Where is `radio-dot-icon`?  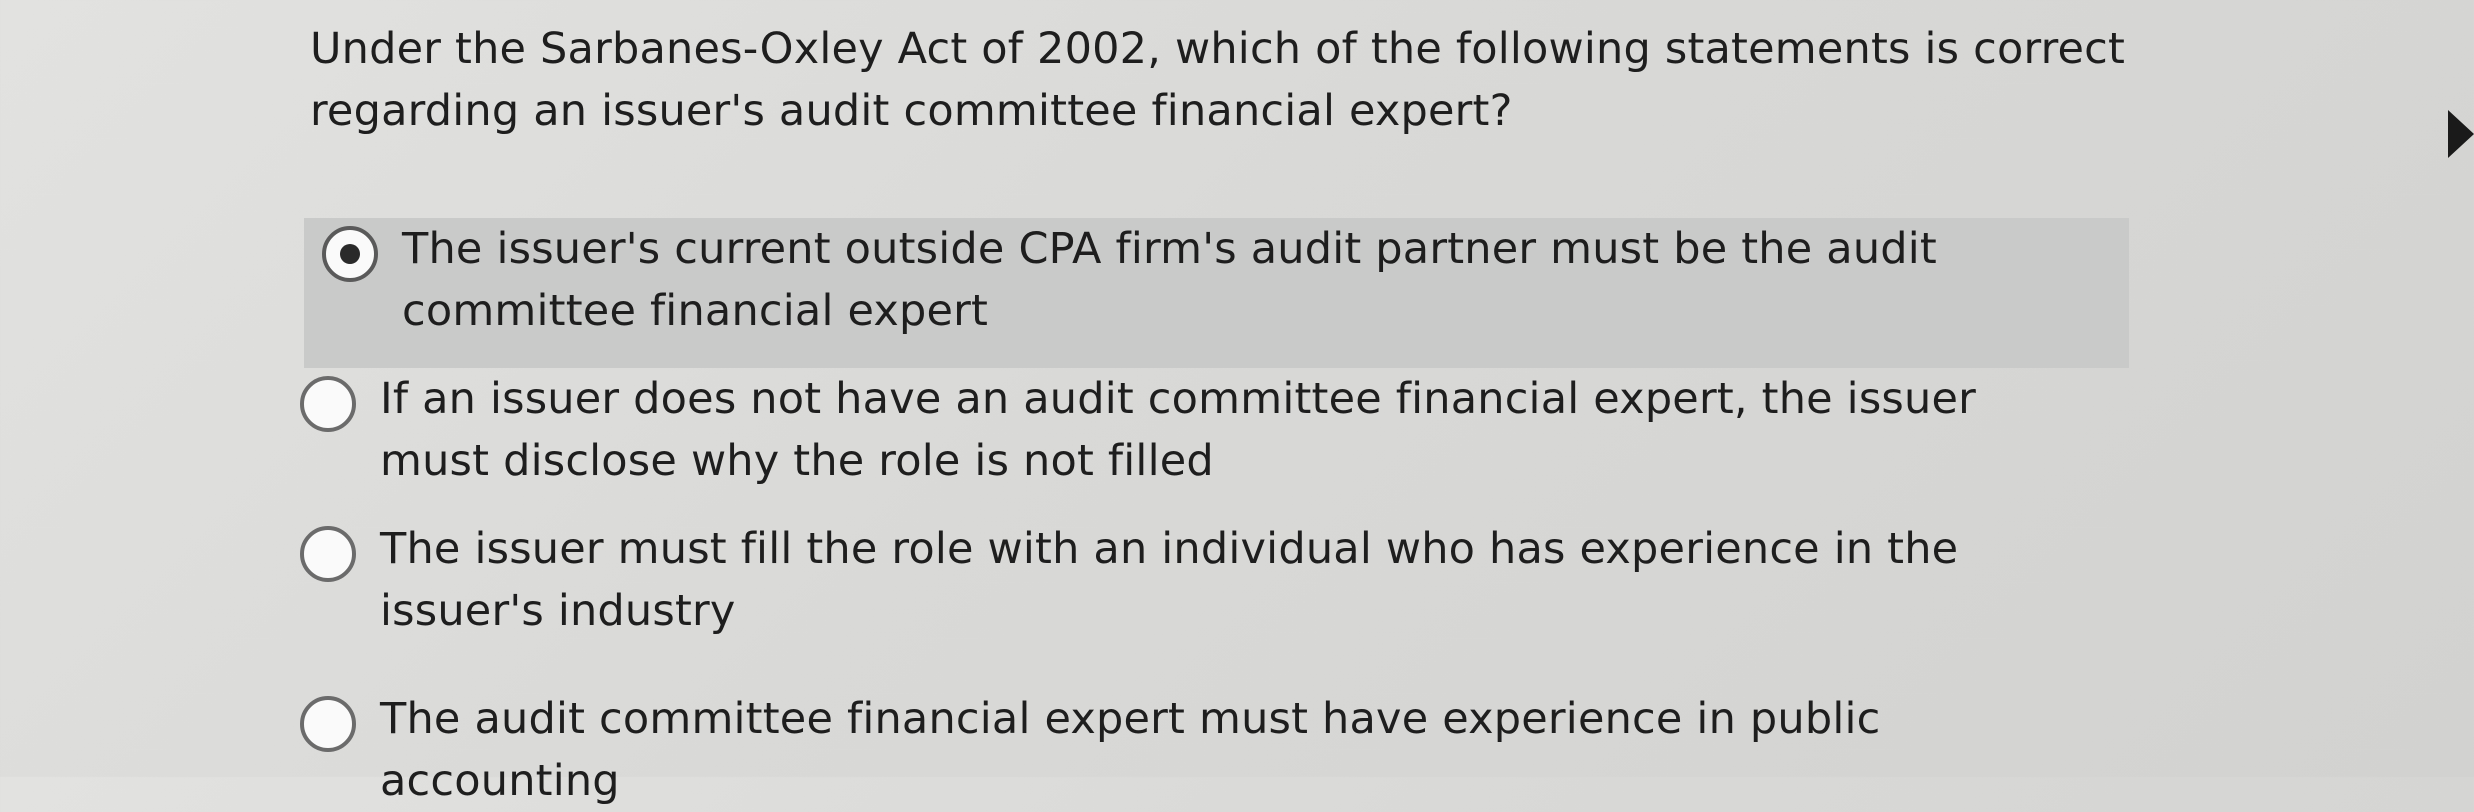
radio-dot-icon is located at coordinates (350, 254).